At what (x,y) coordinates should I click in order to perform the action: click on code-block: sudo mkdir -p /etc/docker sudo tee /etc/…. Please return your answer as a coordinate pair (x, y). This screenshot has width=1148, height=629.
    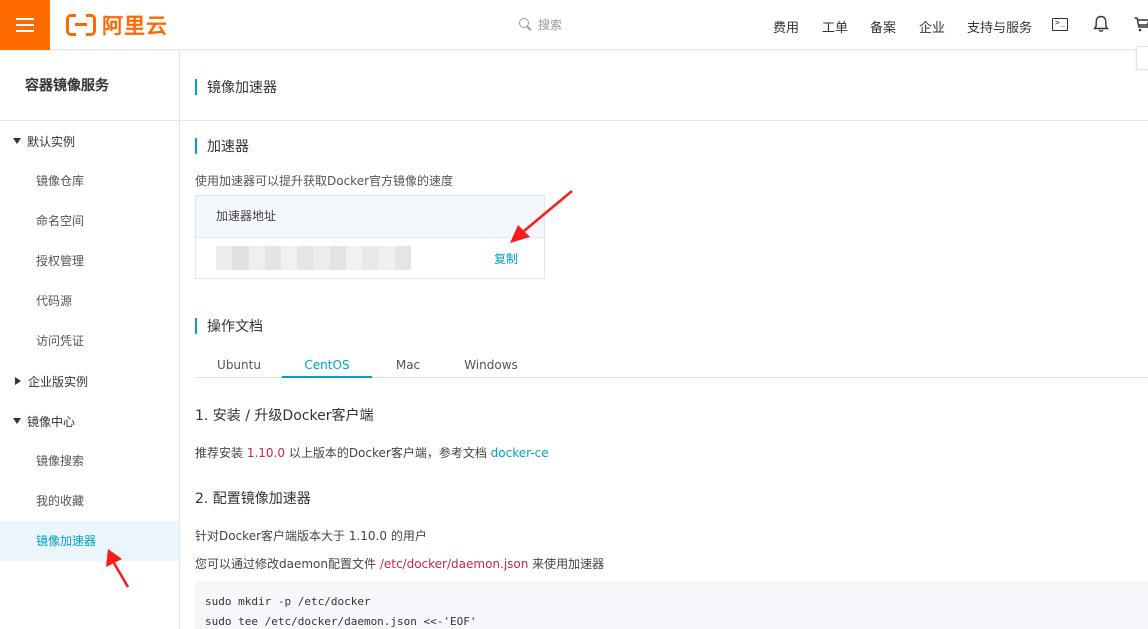
    Looking at the image, I should click on (671, 605).